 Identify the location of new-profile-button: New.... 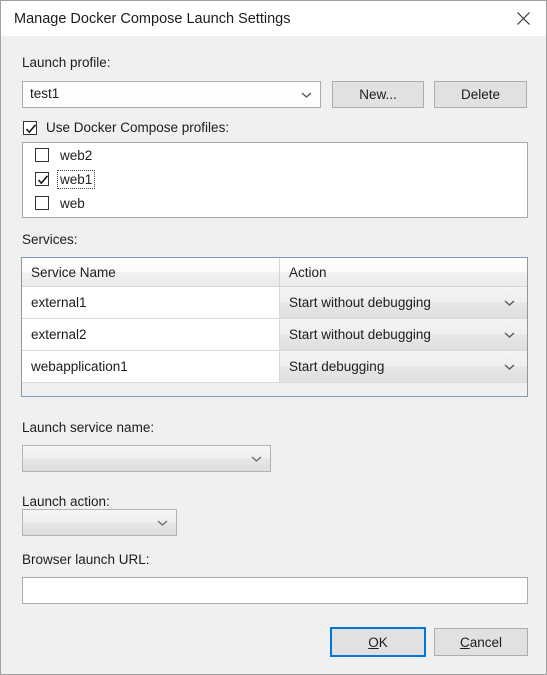
(378, 94).